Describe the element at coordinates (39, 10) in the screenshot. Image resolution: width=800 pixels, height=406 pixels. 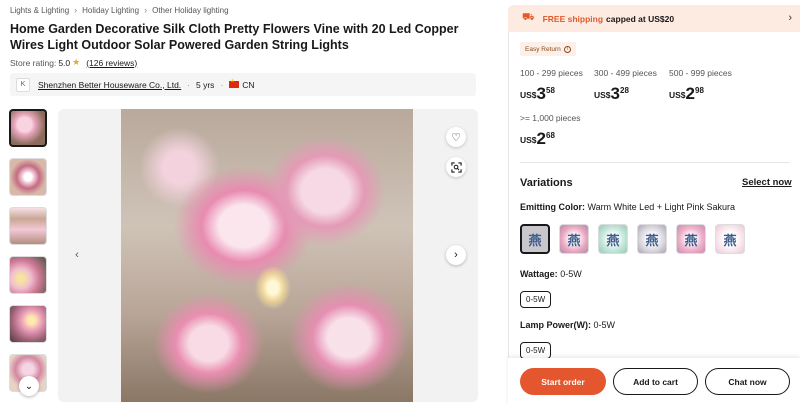
I see `breadcrumb-item-lights: Lights & Lighting` at that location.